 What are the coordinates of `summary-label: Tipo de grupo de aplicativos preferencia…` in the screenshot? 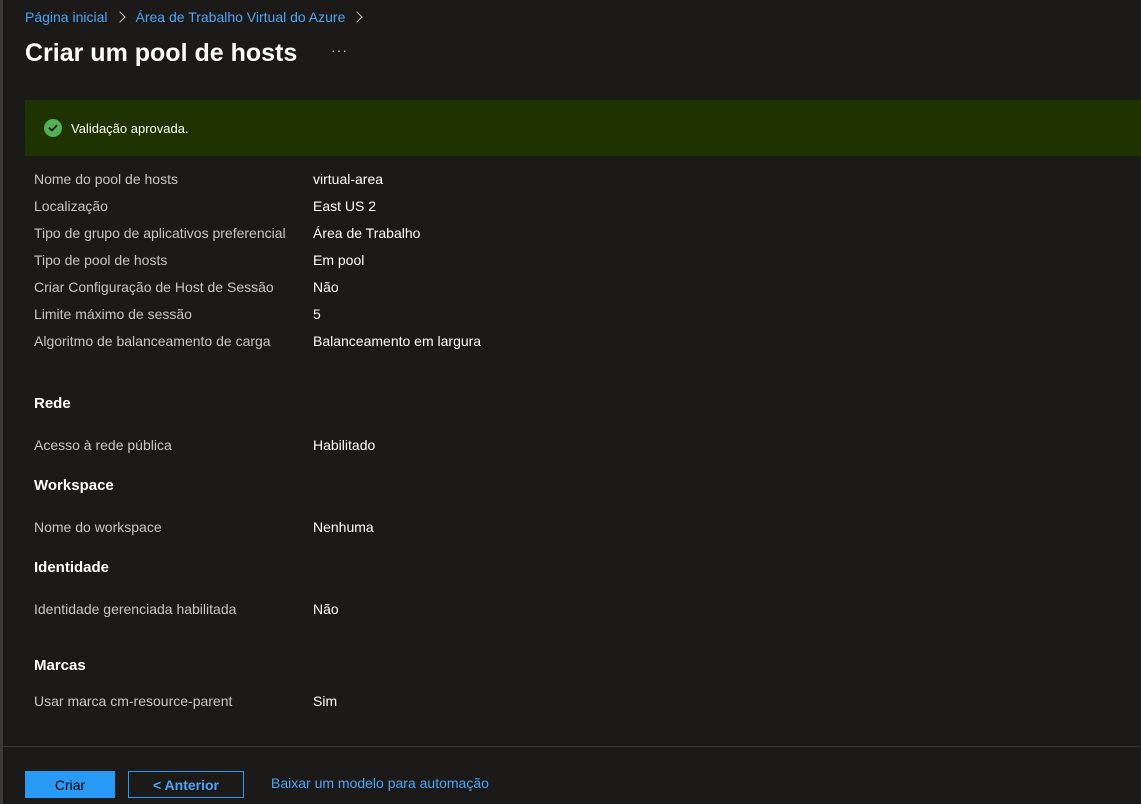 It's located at (160, 233).